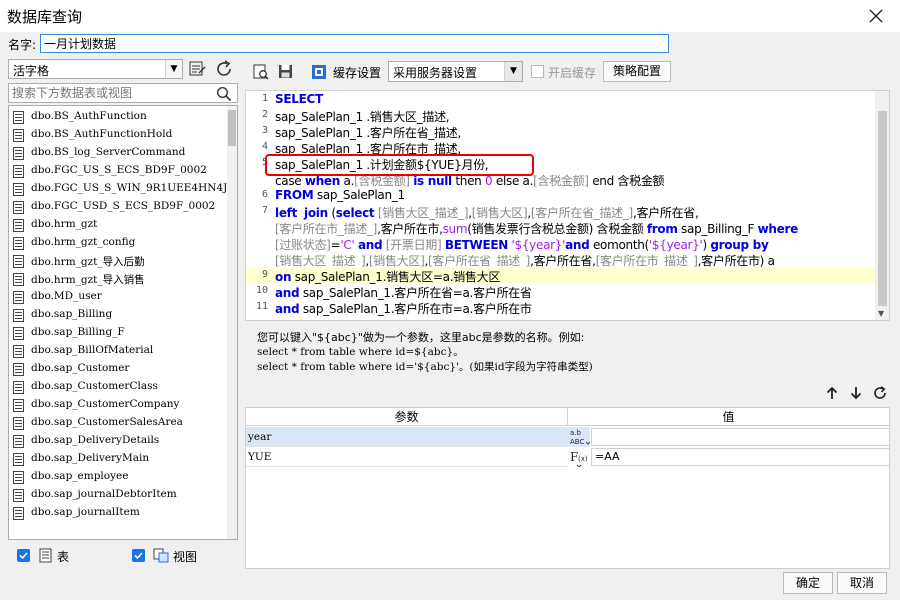  I want to click on list-item: dbo.MD_user, so click(118, 297).